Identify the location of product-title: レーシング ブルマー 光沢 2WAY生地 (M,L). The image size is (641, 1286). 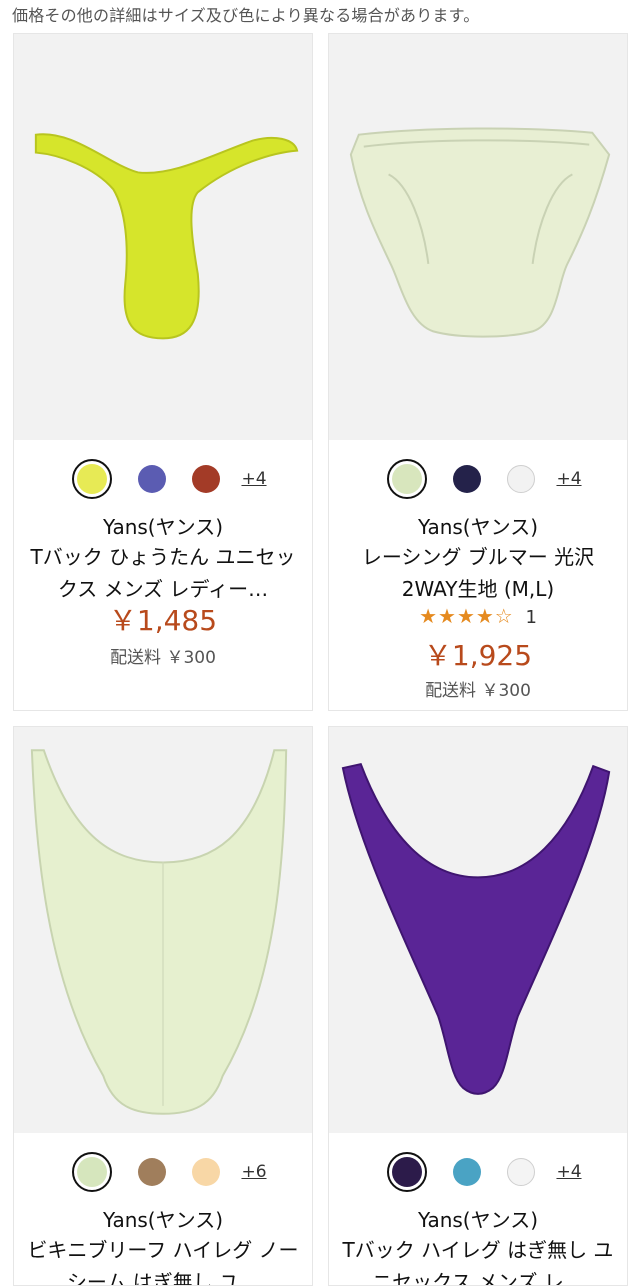
(478, 573).